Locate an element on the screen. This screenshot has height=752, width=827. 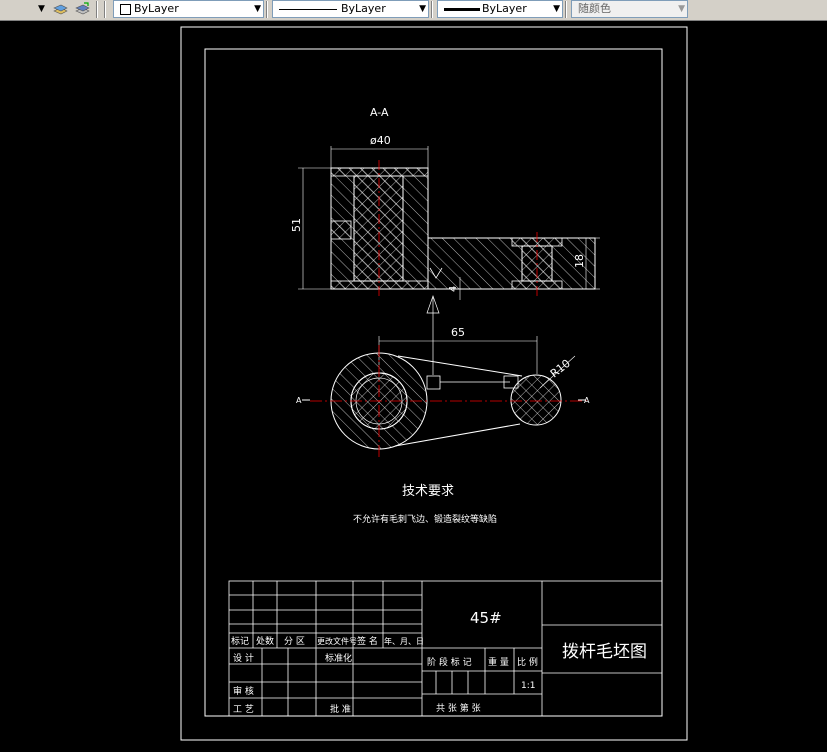
tb-label-stage: 阶 段 标 记 is located at coordinates (449, 662).